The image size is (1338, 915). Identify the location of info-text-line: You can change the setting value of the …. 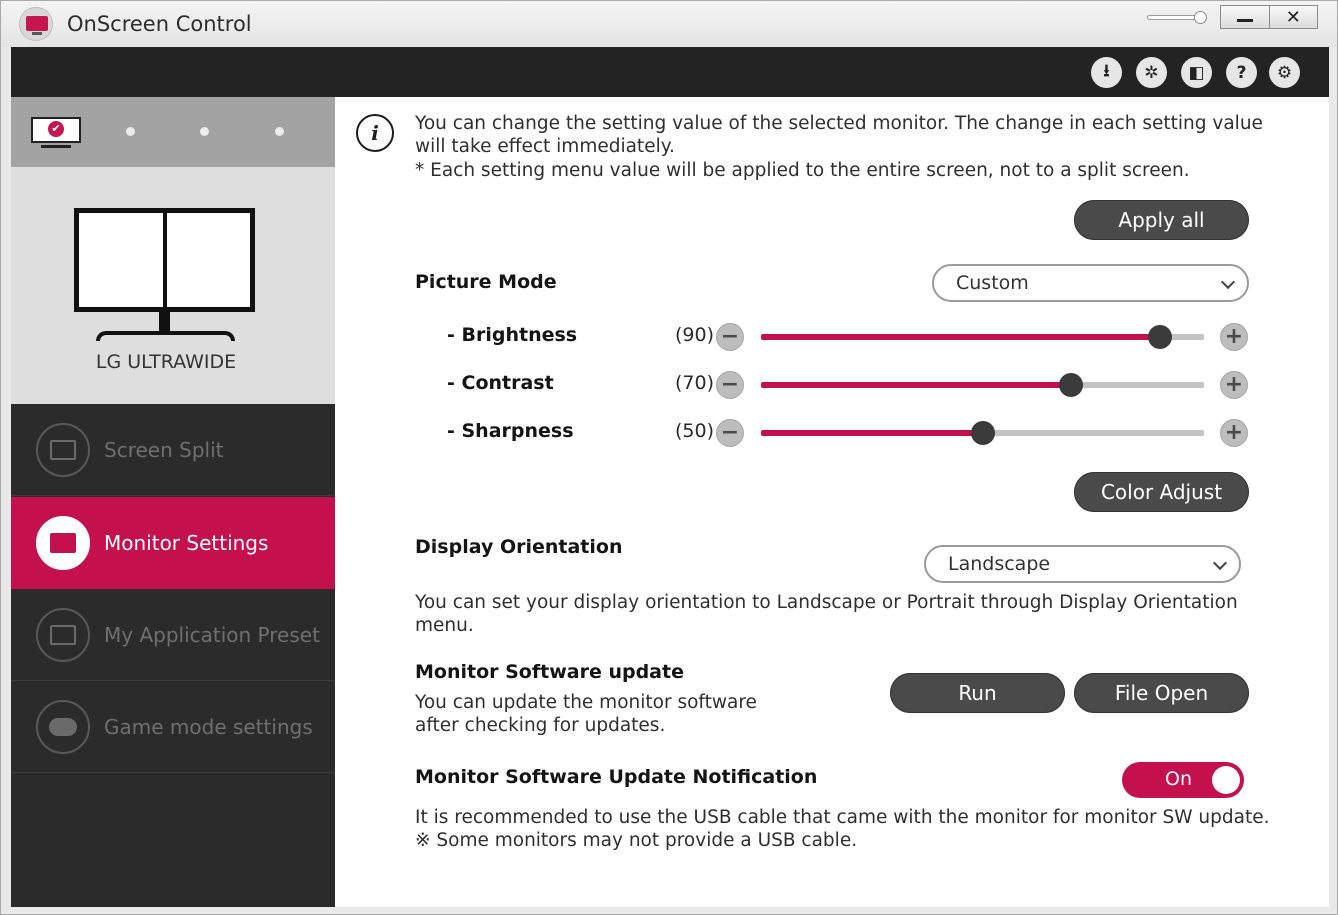
(839, 123).